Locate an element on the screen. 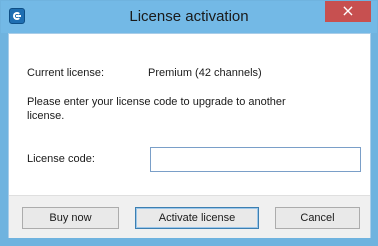  current-license-label: Current license: is located at coordinates (66, 73).